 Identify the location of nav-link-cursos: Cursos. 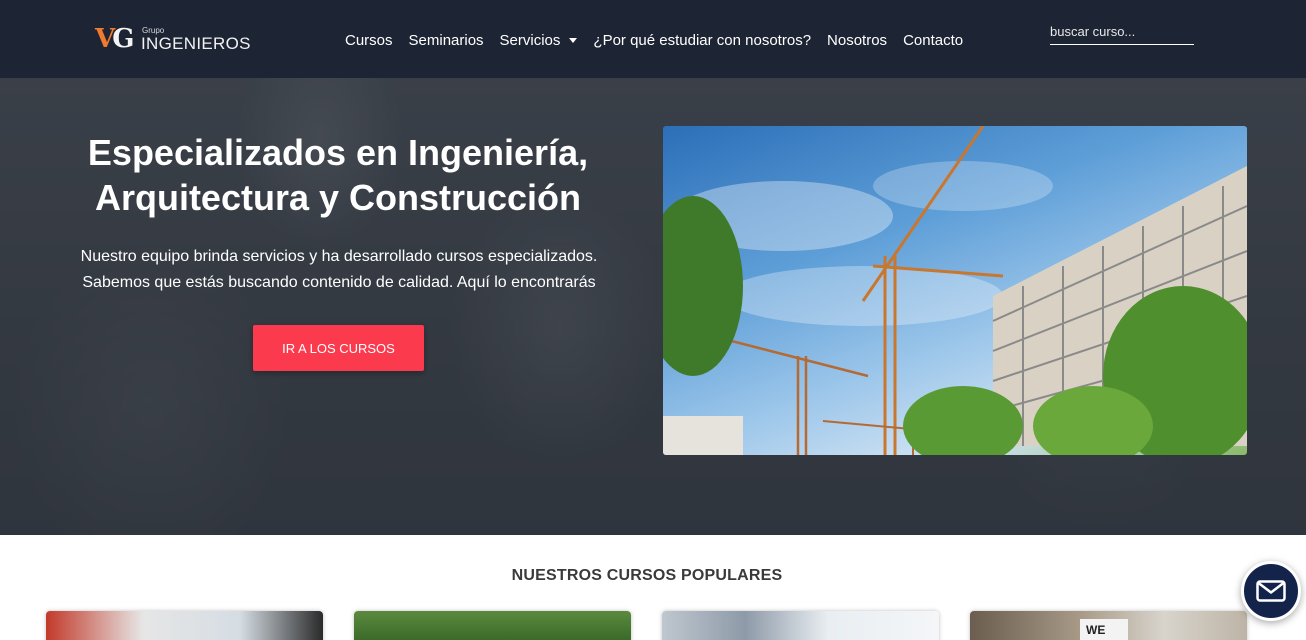
(369, 40).